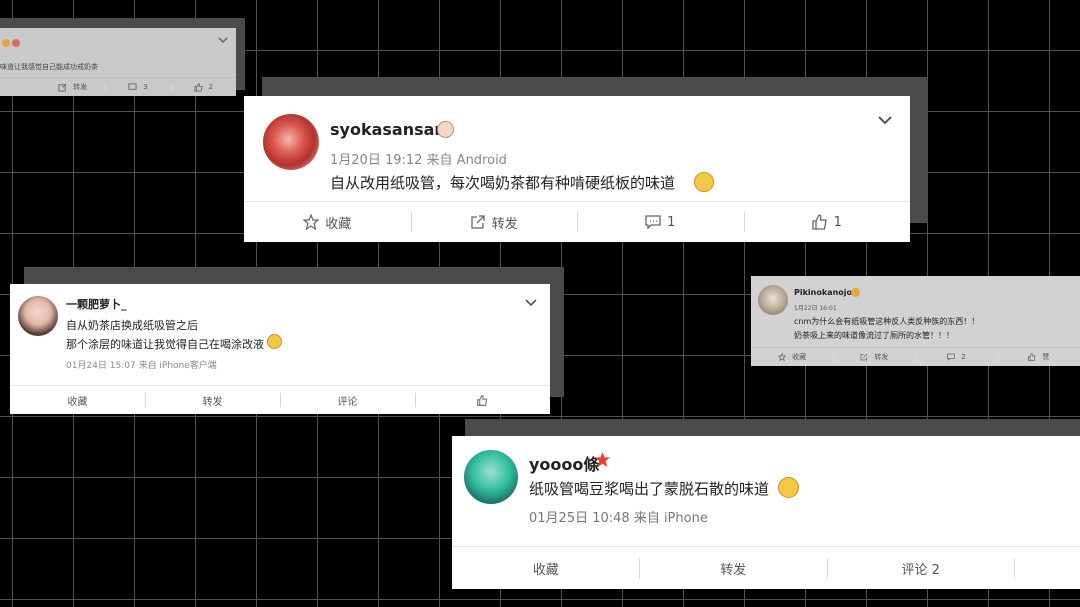  What do you see at coordinates (418, 160) in the screenshot?
I see `post-meta: 1月20日 19:12 来自 Android` at bounding box center [418, 160].